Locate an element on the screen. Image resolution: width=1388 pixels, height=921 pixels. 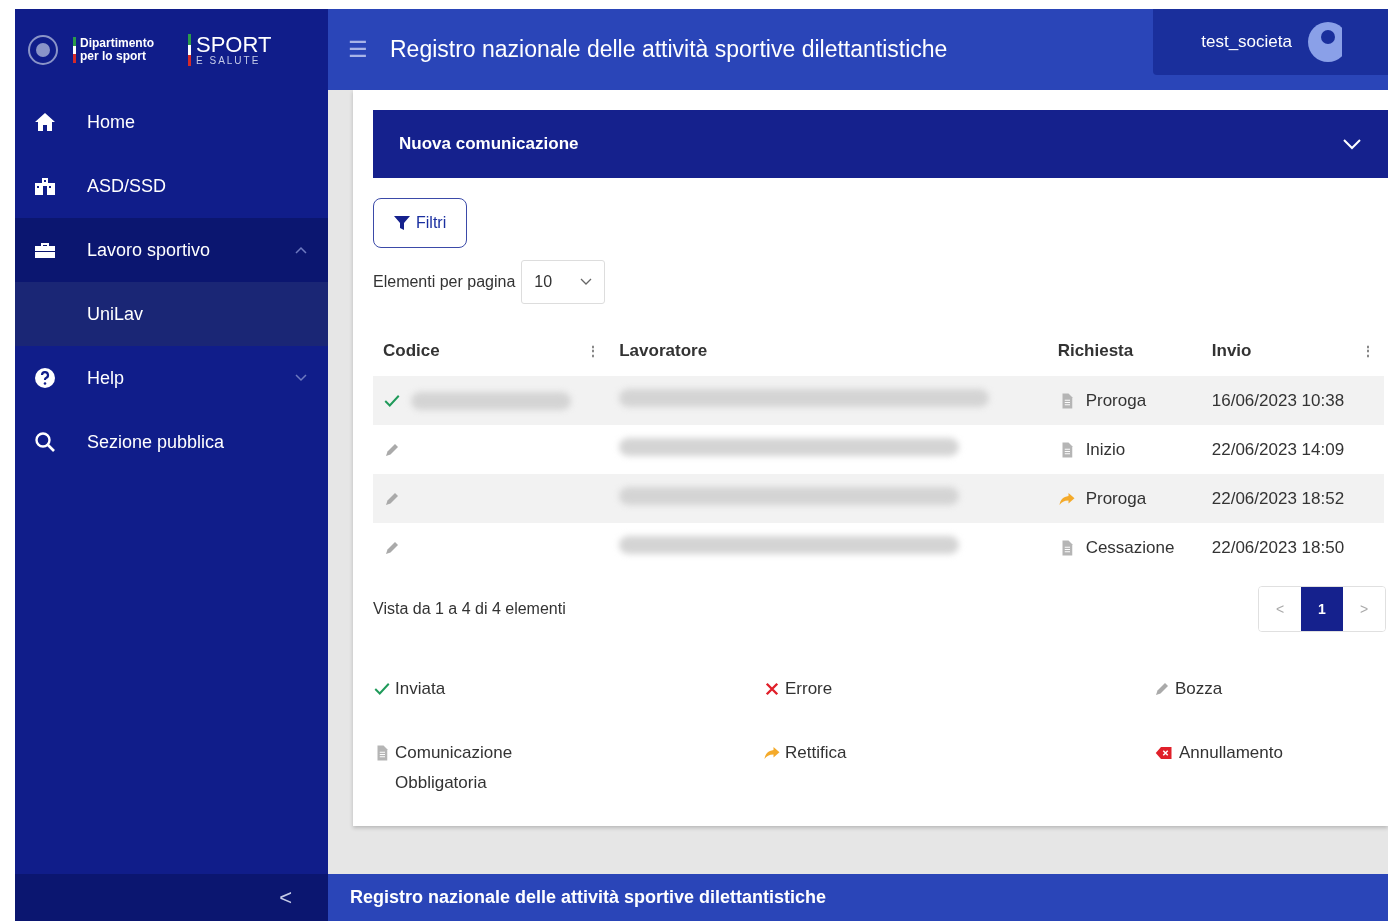
caret-icon is located at coordinates (586, 282).